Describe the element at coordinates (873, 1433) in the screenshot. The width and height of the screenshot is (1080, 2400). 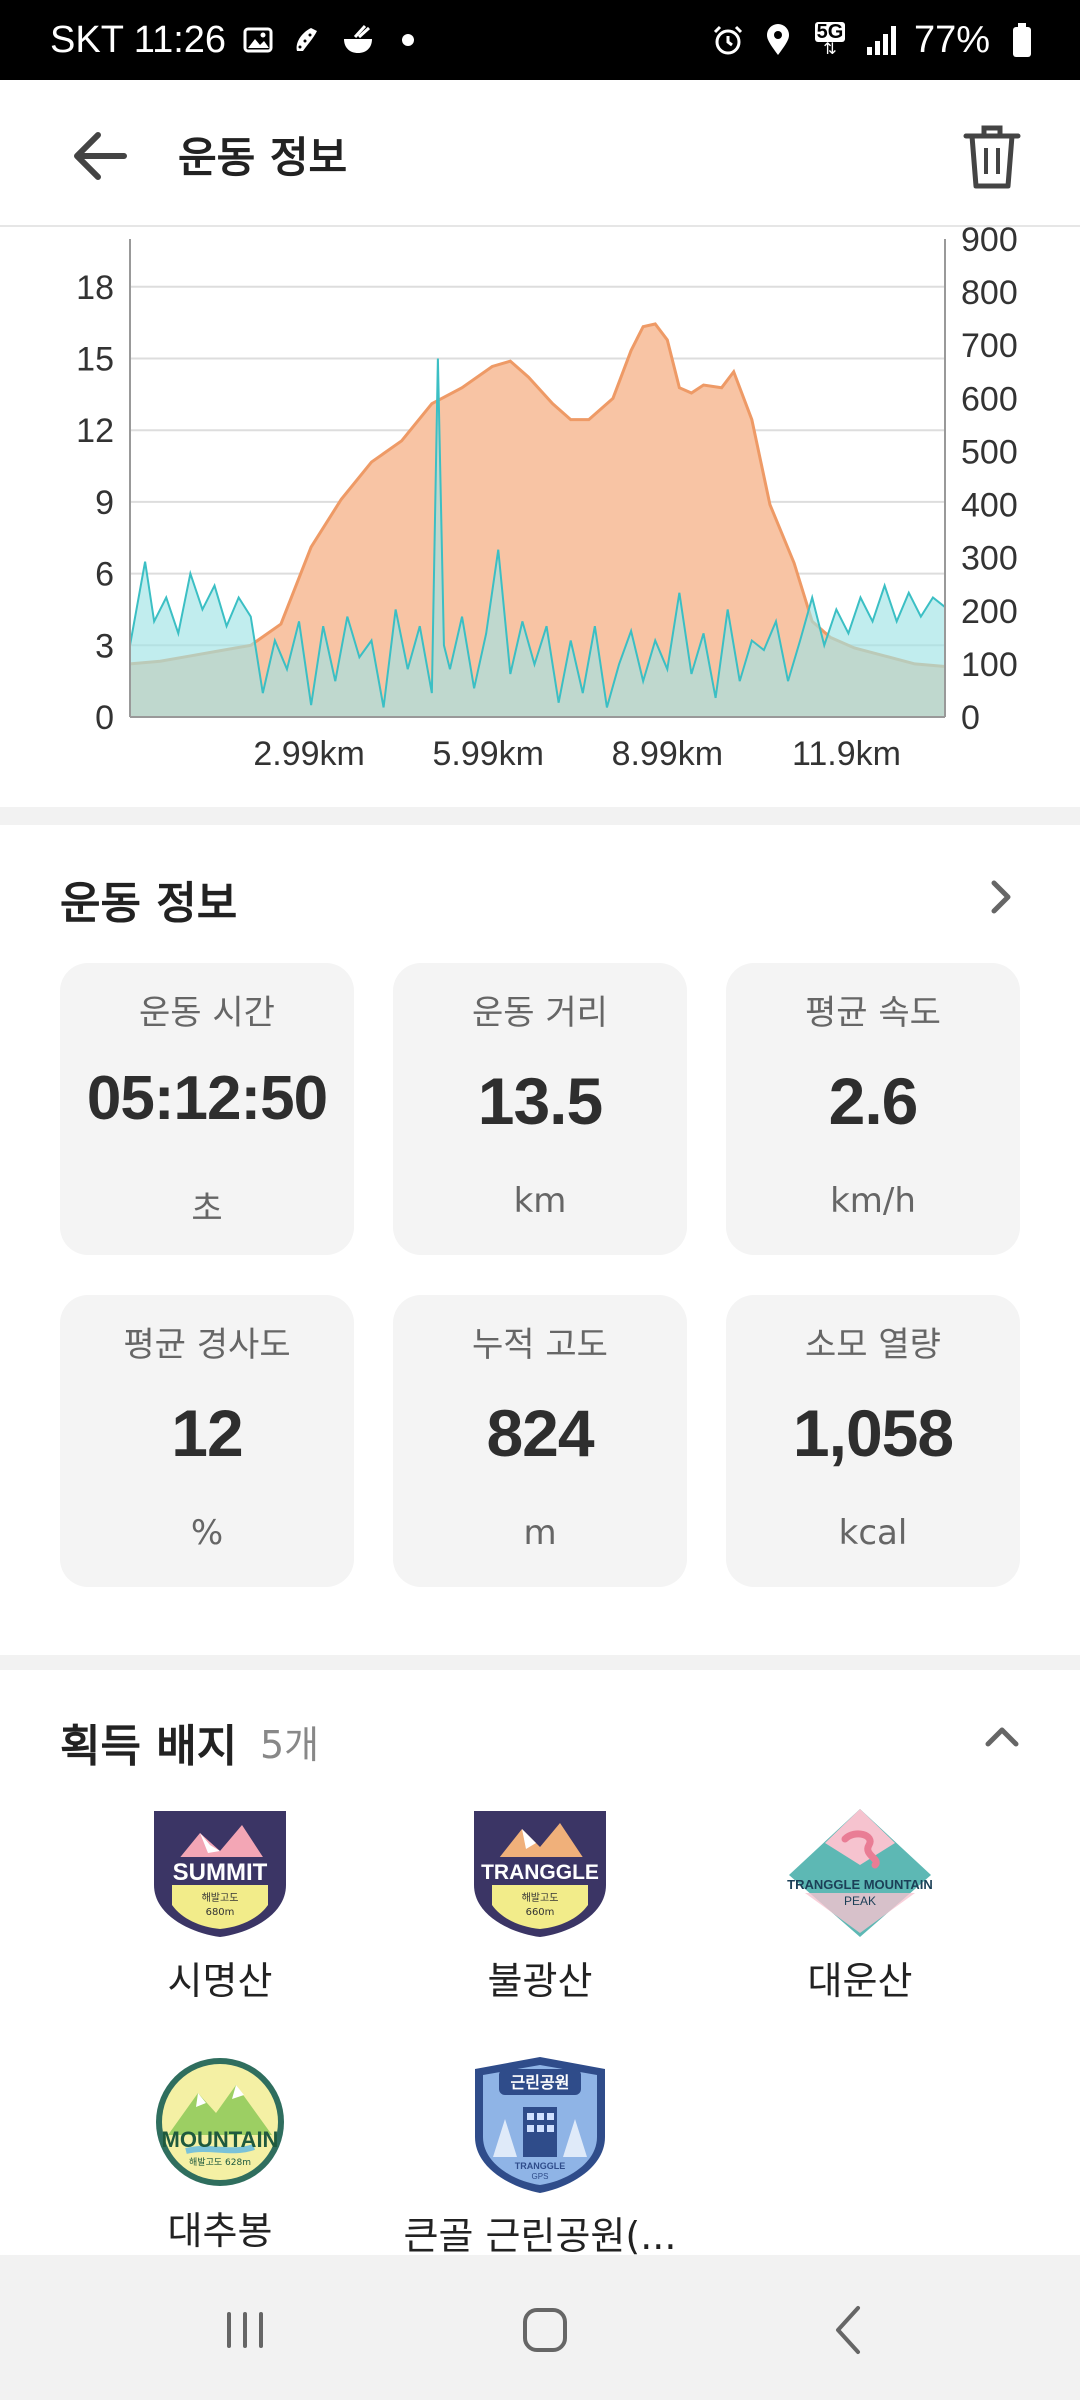
I see `stat-value: 1,058` at that location.